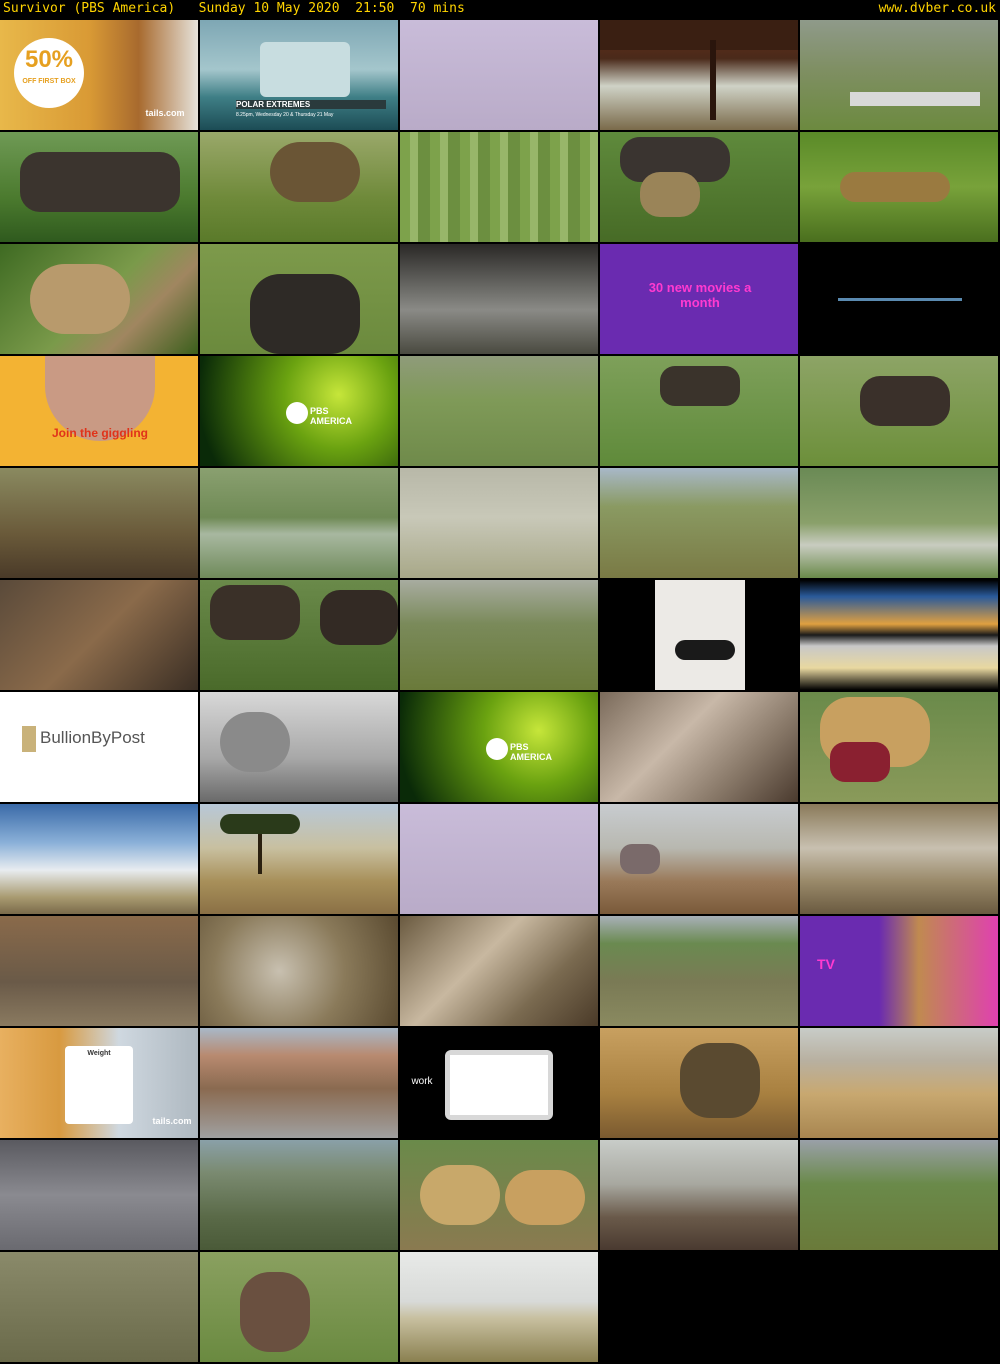 The height and width of the screenshot is (1364, 1000). I want to click on thumbnail-credits-plains, so click(499, 1307).